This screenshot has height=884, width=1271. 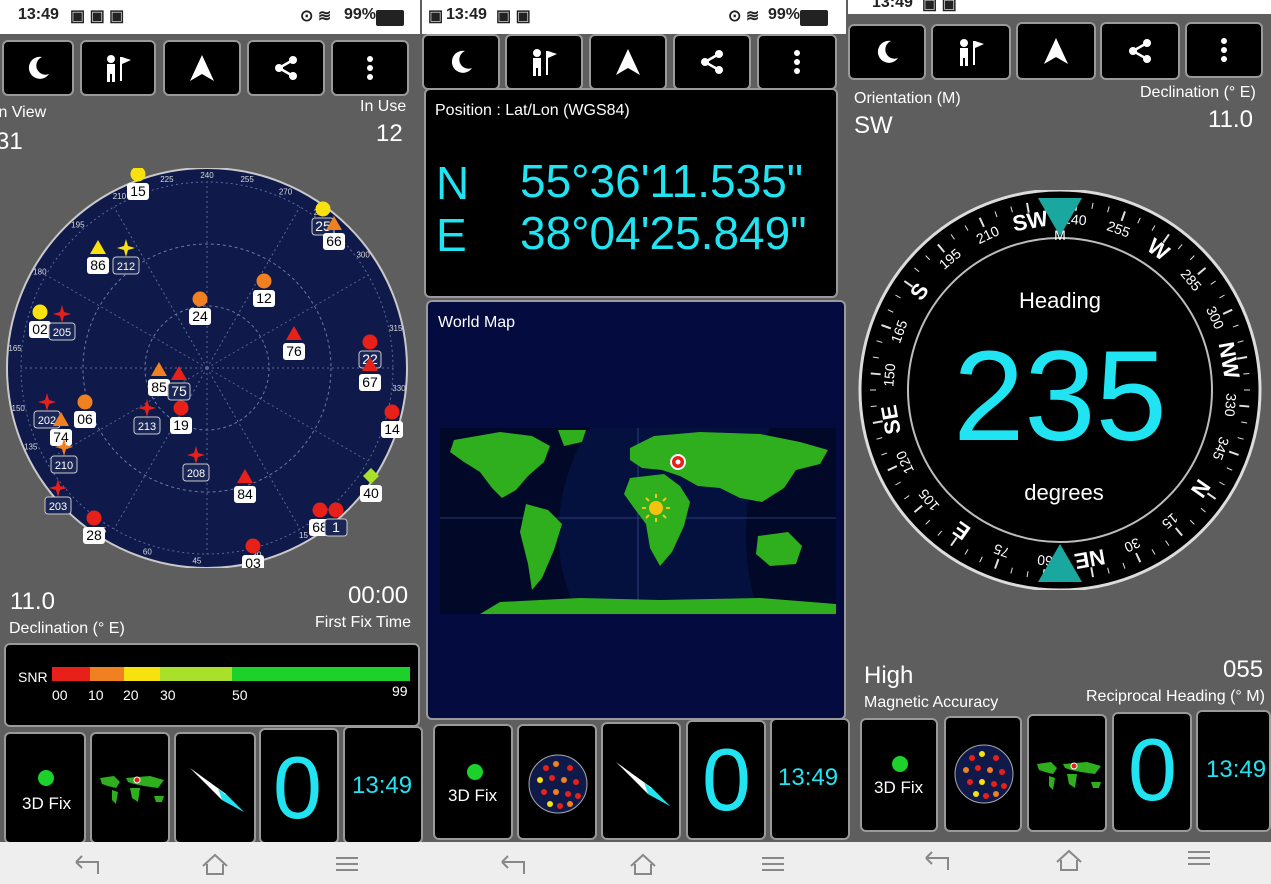 What do you see at coordinates (71, 674) in the screenshot?
I see `snr-bar-red` at bounding box center [71, 674].